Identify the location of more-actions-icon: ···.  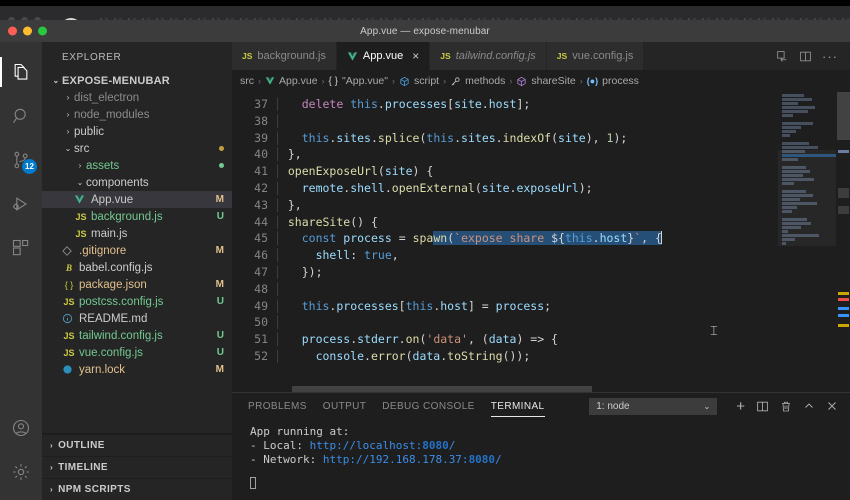
(830, 56).